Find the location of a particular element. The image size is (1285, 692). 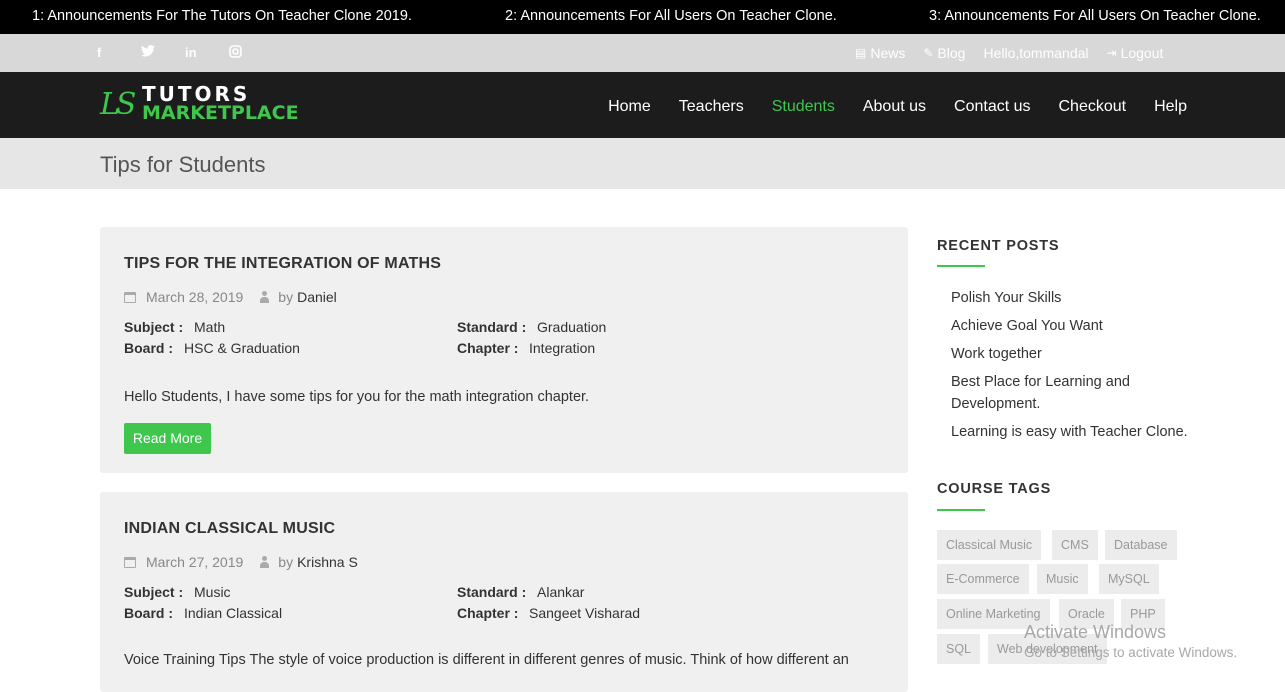

post-meta: March 28, 2019 by Daniel is located at coordinates (230, 297).